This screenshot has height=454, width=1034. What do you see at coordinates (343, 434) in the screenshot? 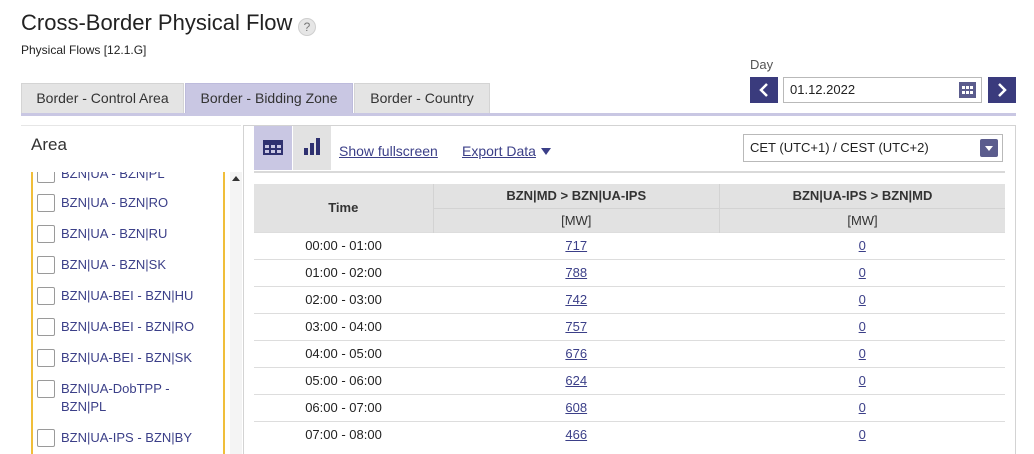
I see `time-cell: 07:00 - 08:00` at bounding box center [343, 434].